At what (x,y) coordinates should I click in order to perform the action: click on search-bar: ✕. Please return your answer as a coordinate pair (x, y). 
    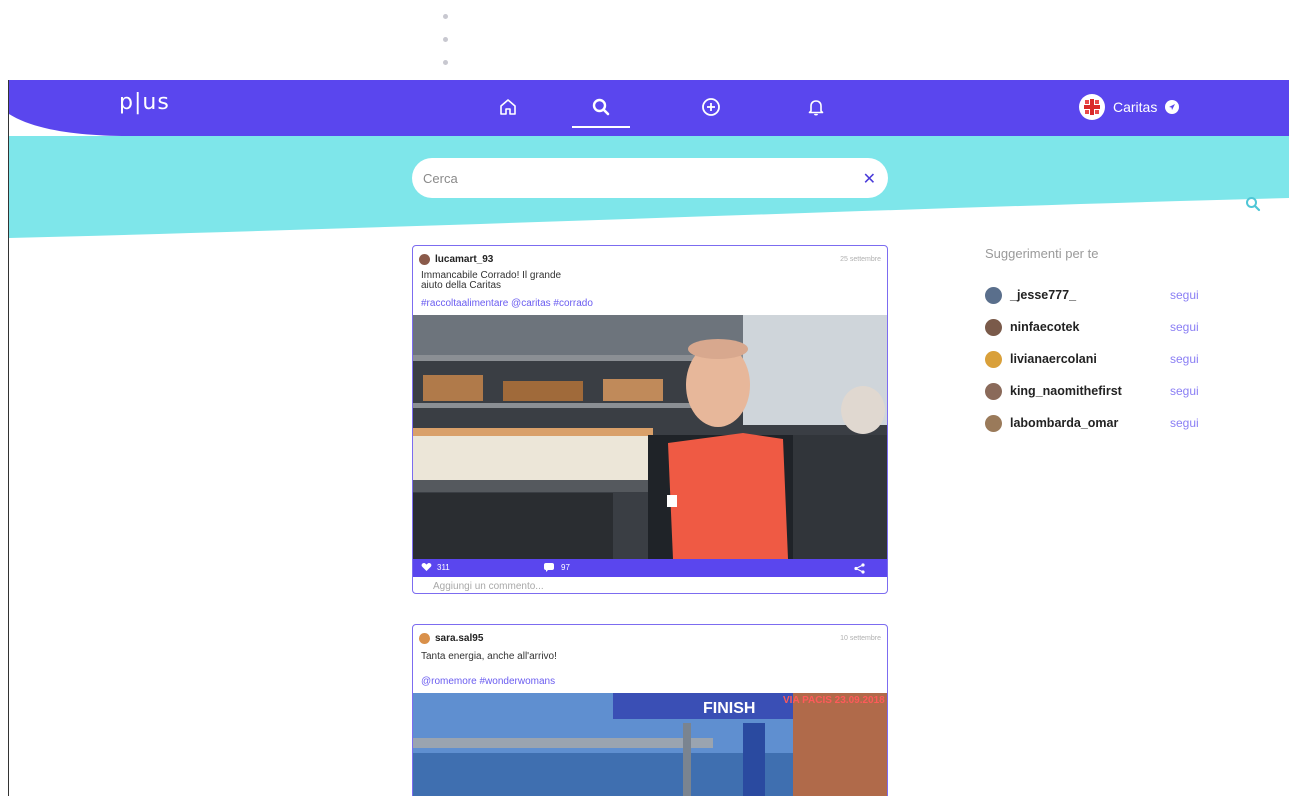
    Looking at the image, I should click on (650, 178).